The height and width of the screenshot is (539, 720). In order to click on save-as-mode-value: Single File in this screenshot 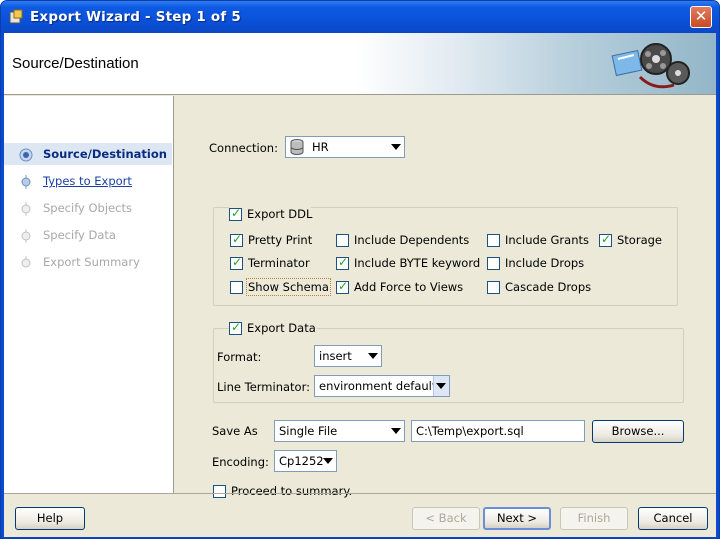, I will do `click(308, 431)`.